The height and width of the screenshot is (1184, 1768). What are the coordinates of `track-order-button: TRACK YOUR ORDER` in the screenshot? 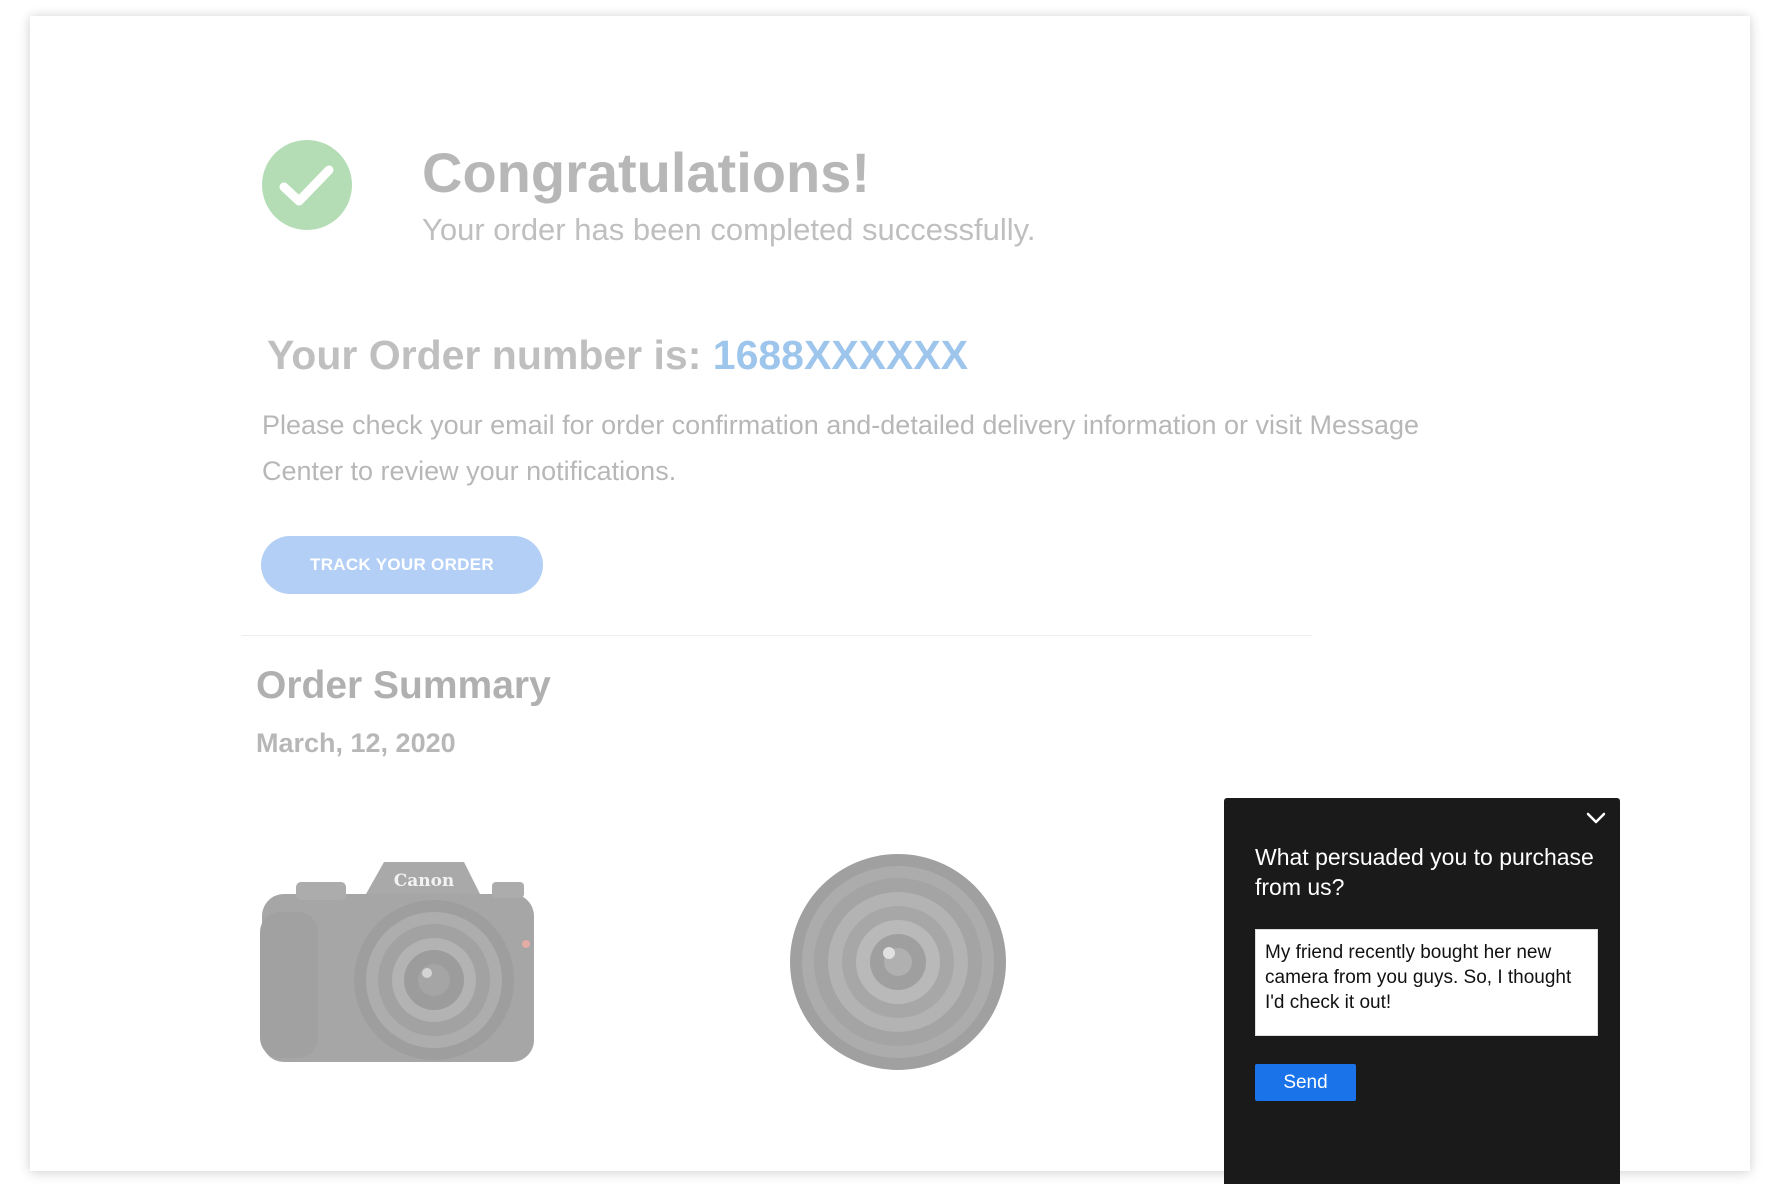 It's located at (402, 565).